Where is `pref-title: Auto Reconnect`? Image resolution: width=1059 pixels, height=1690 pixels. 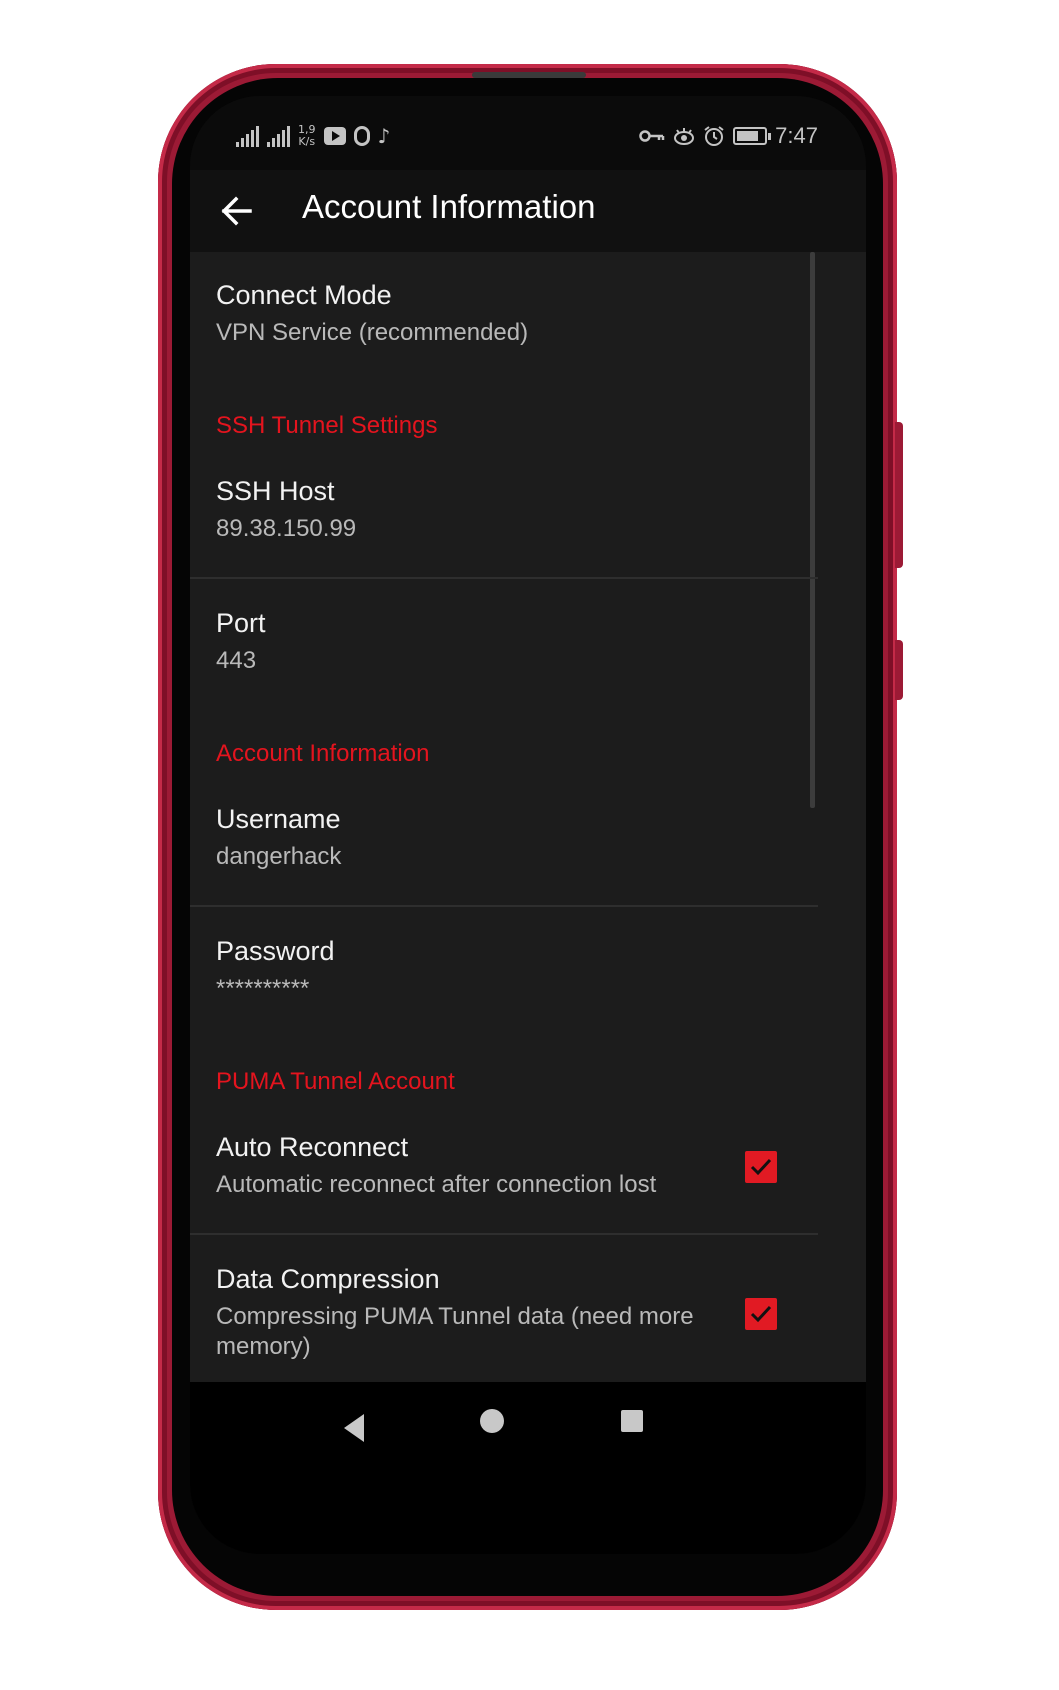
pref-title: Auto Reconnect is located at coordinates (312, 1147).